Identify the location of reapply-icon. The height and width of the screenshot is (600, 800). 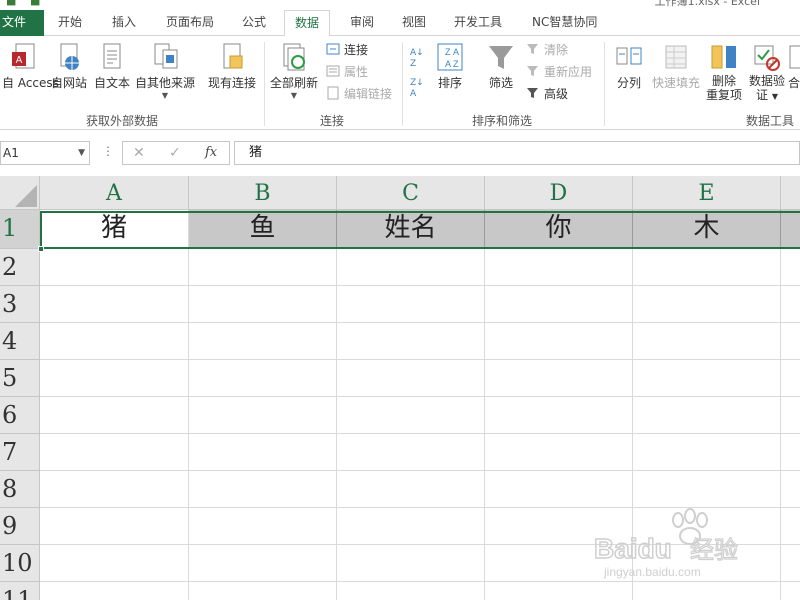
(532, 71).